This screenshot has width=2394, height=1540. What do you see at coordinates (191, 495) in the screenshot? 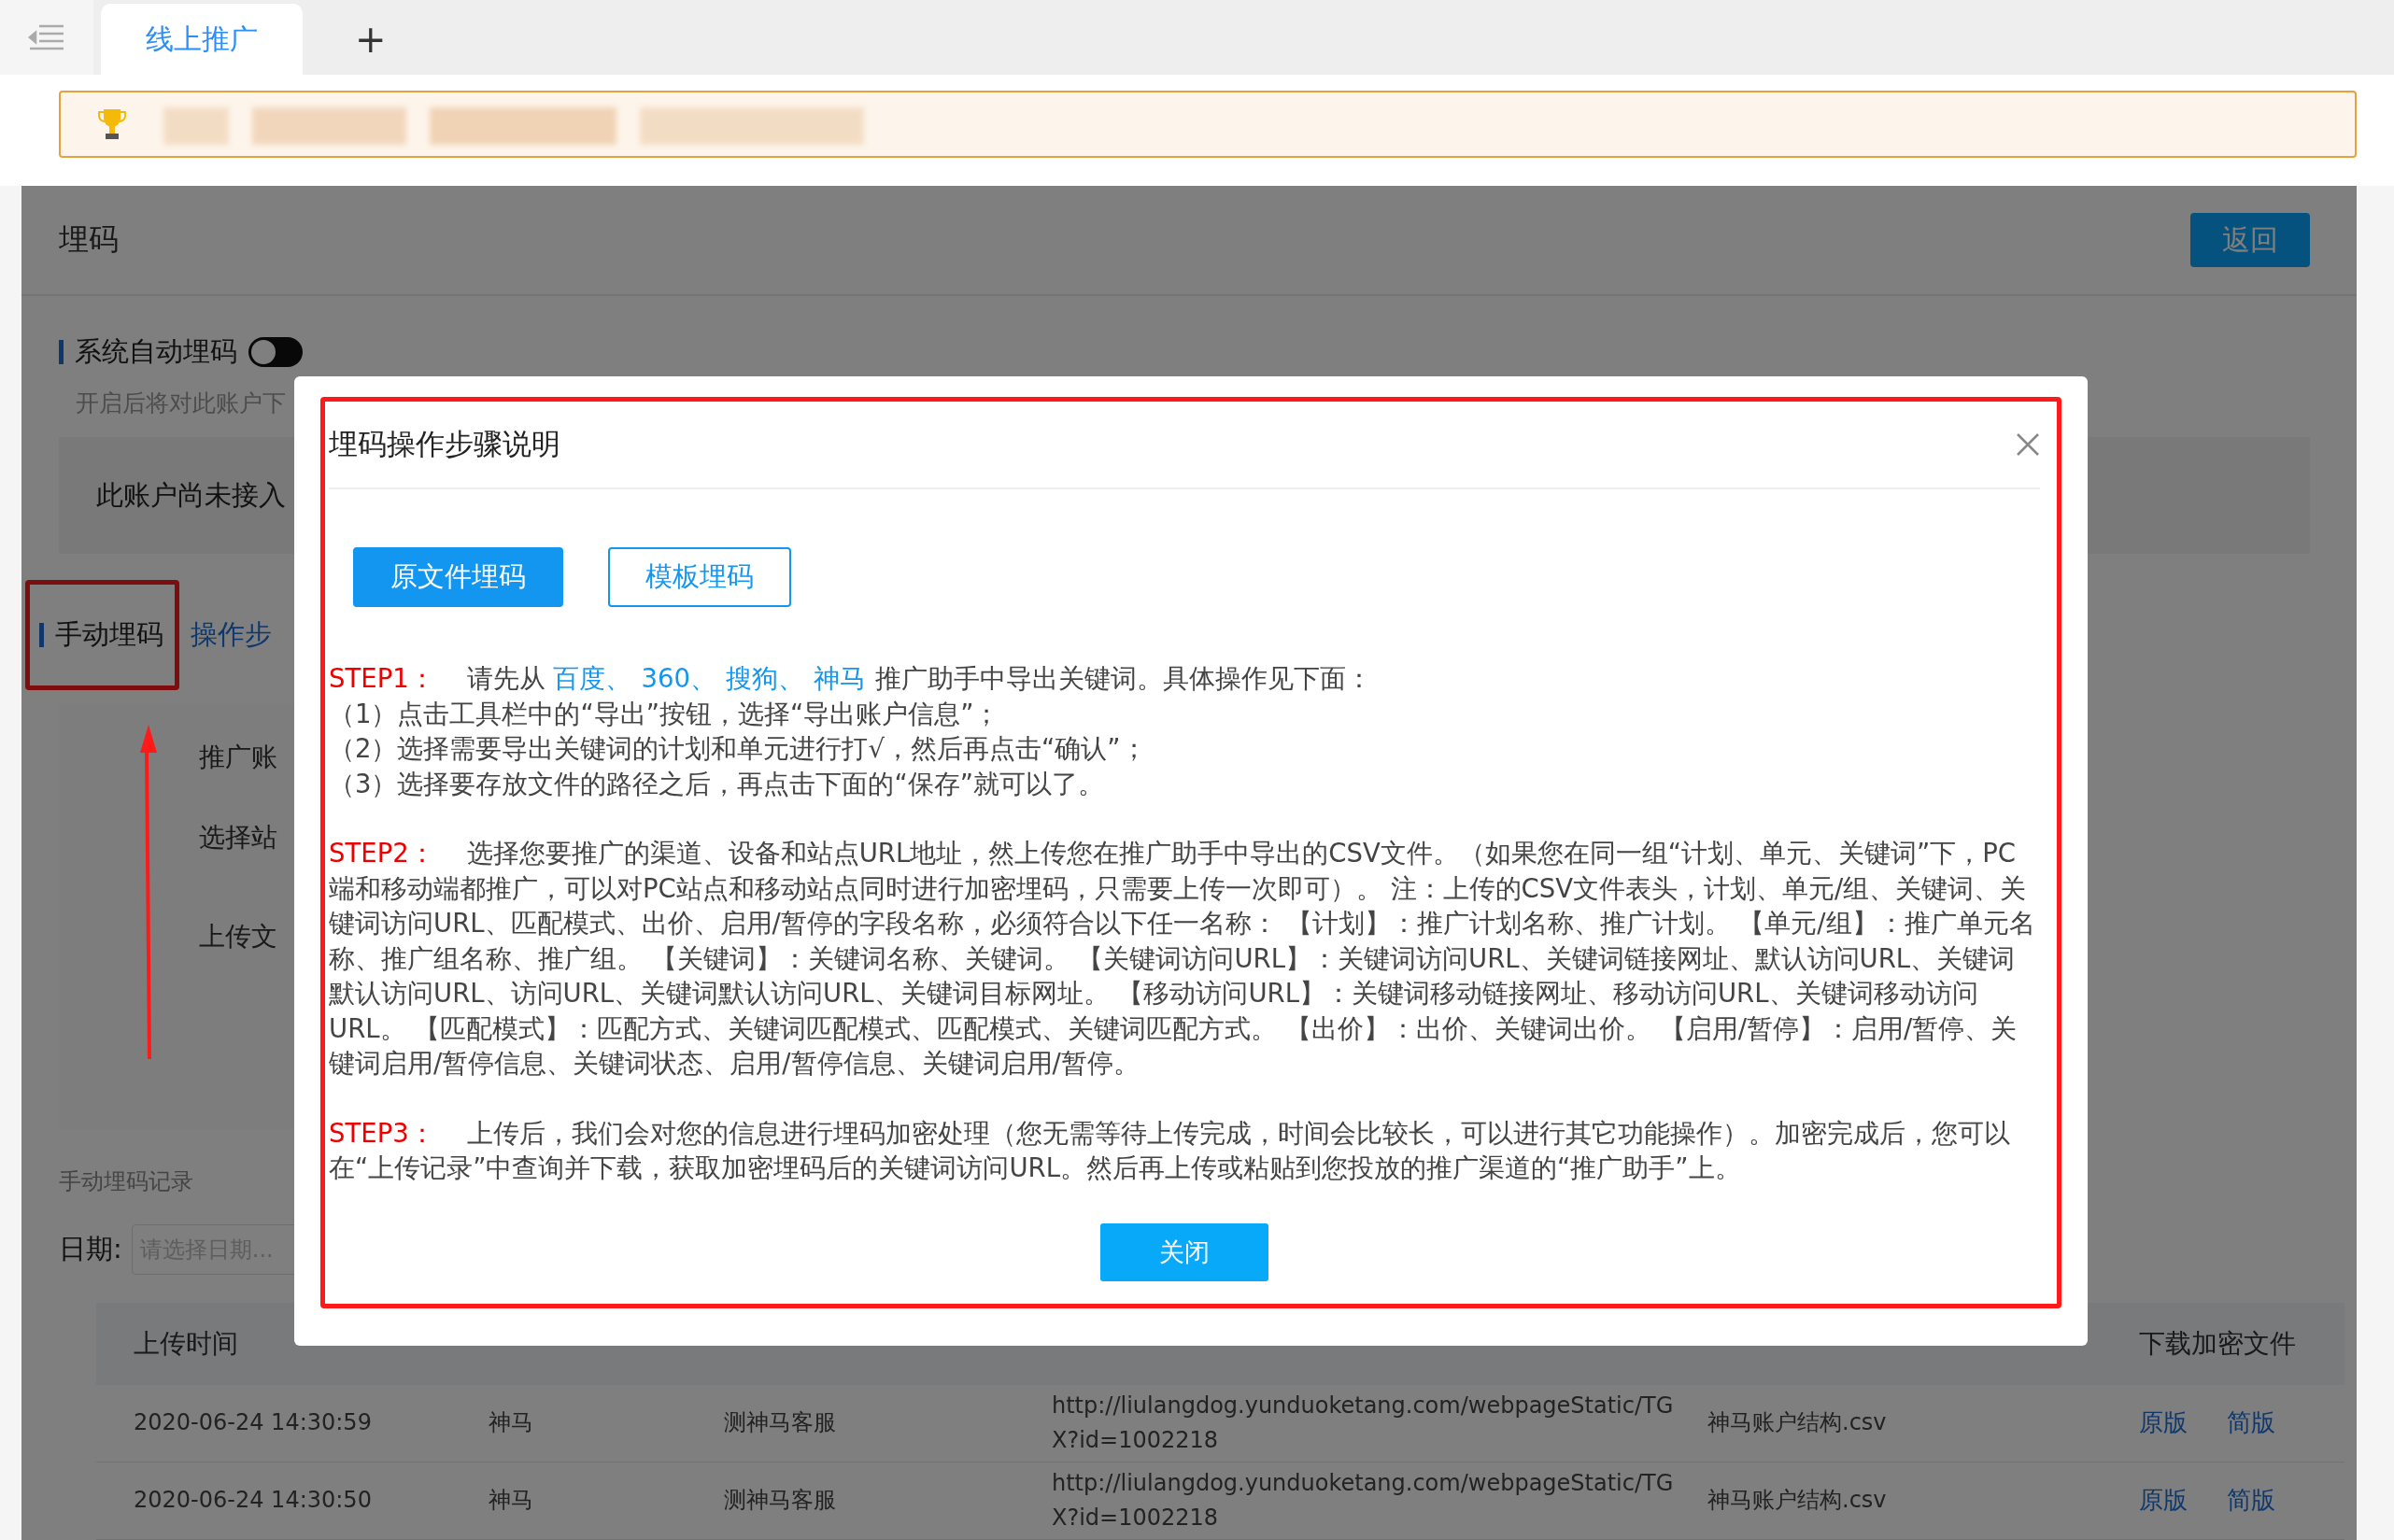
I see `info-text: 此账户尚未接入` at bounding box center [191, 495].